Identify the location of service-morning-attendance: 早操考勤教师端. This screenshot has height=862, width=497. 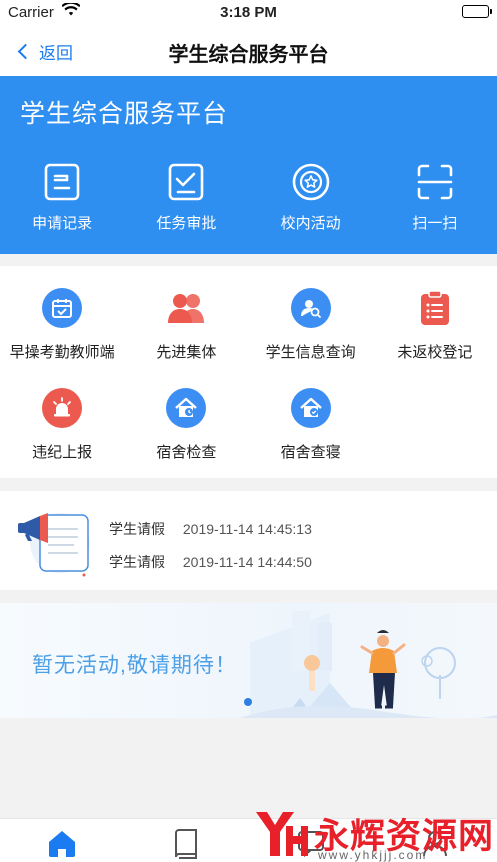
(62, 325).